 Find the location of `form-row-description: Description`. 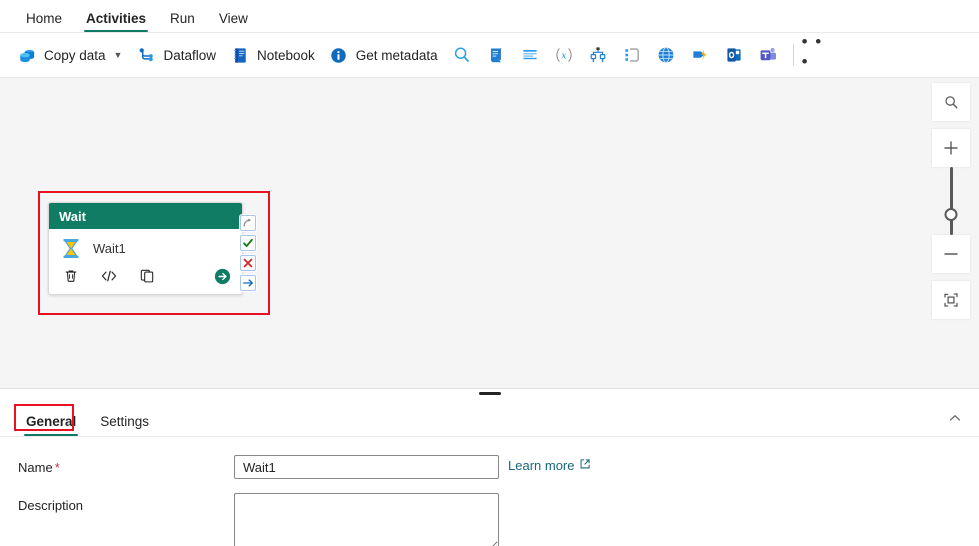

form-row-description: Description is located at coordinates (498, 519).